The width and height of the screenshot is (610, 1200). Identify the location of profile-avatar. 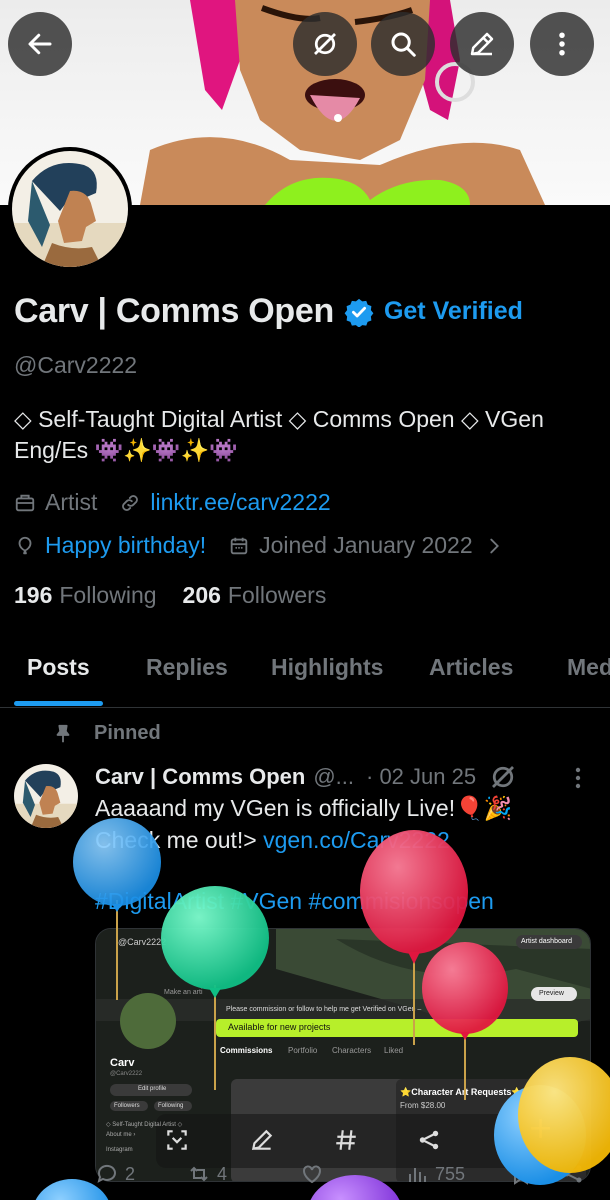
(70, 209).